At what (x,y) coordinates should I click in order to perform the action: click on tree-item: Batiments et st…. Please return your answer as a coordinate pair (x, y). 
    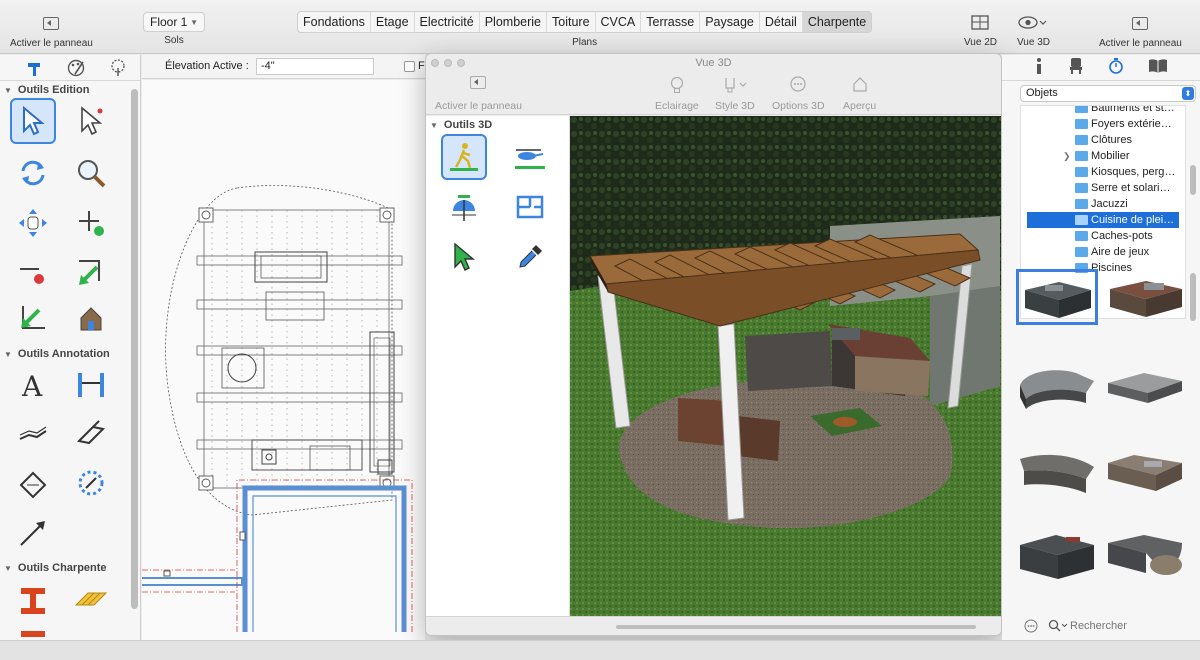
    Looking at the image, I should click on (1103, 111).